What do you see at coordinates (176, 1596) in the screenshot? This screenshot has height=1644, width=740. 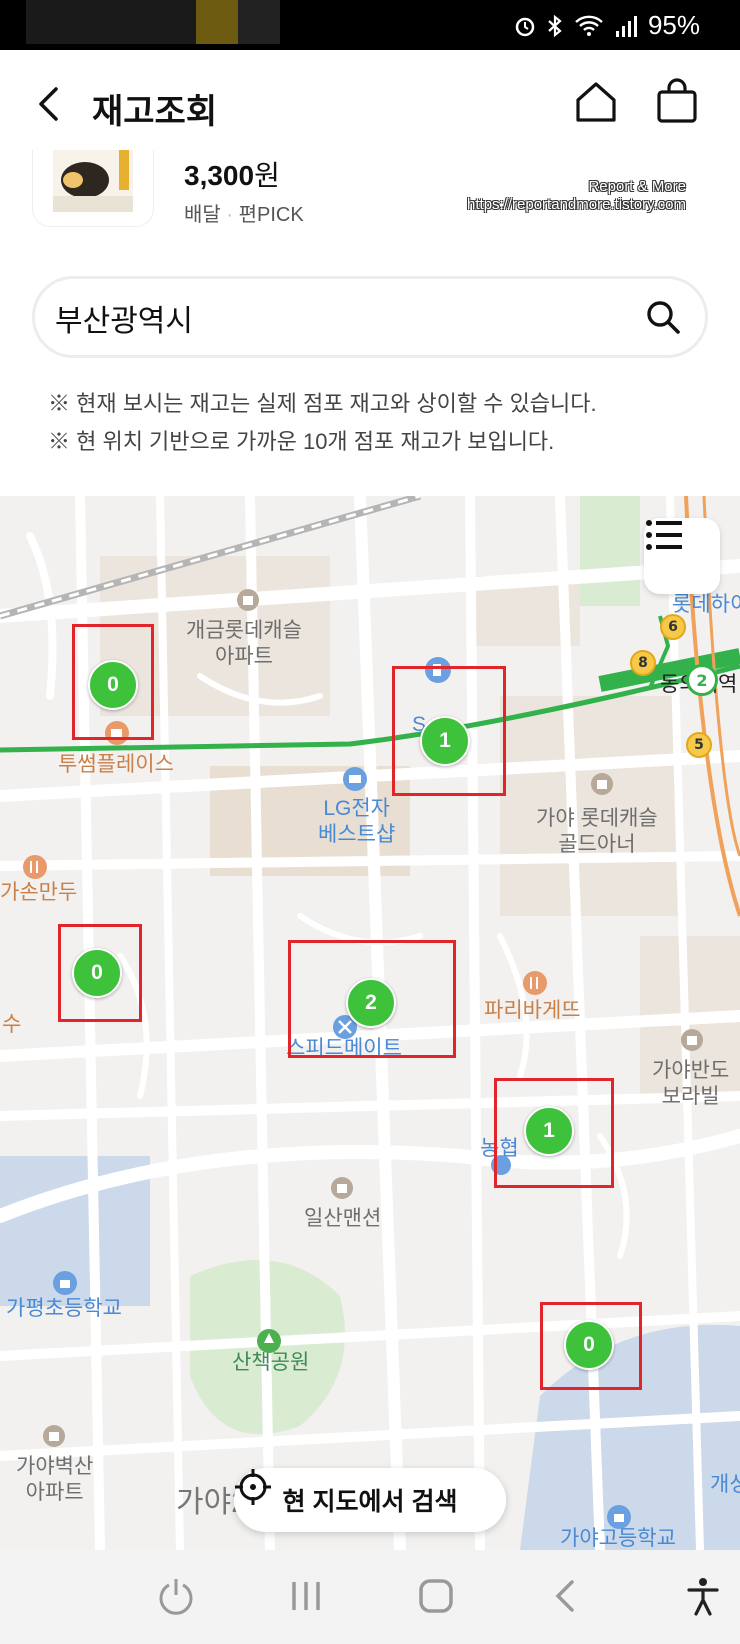 I see `power-icon` at bounding box center [176, 1596].